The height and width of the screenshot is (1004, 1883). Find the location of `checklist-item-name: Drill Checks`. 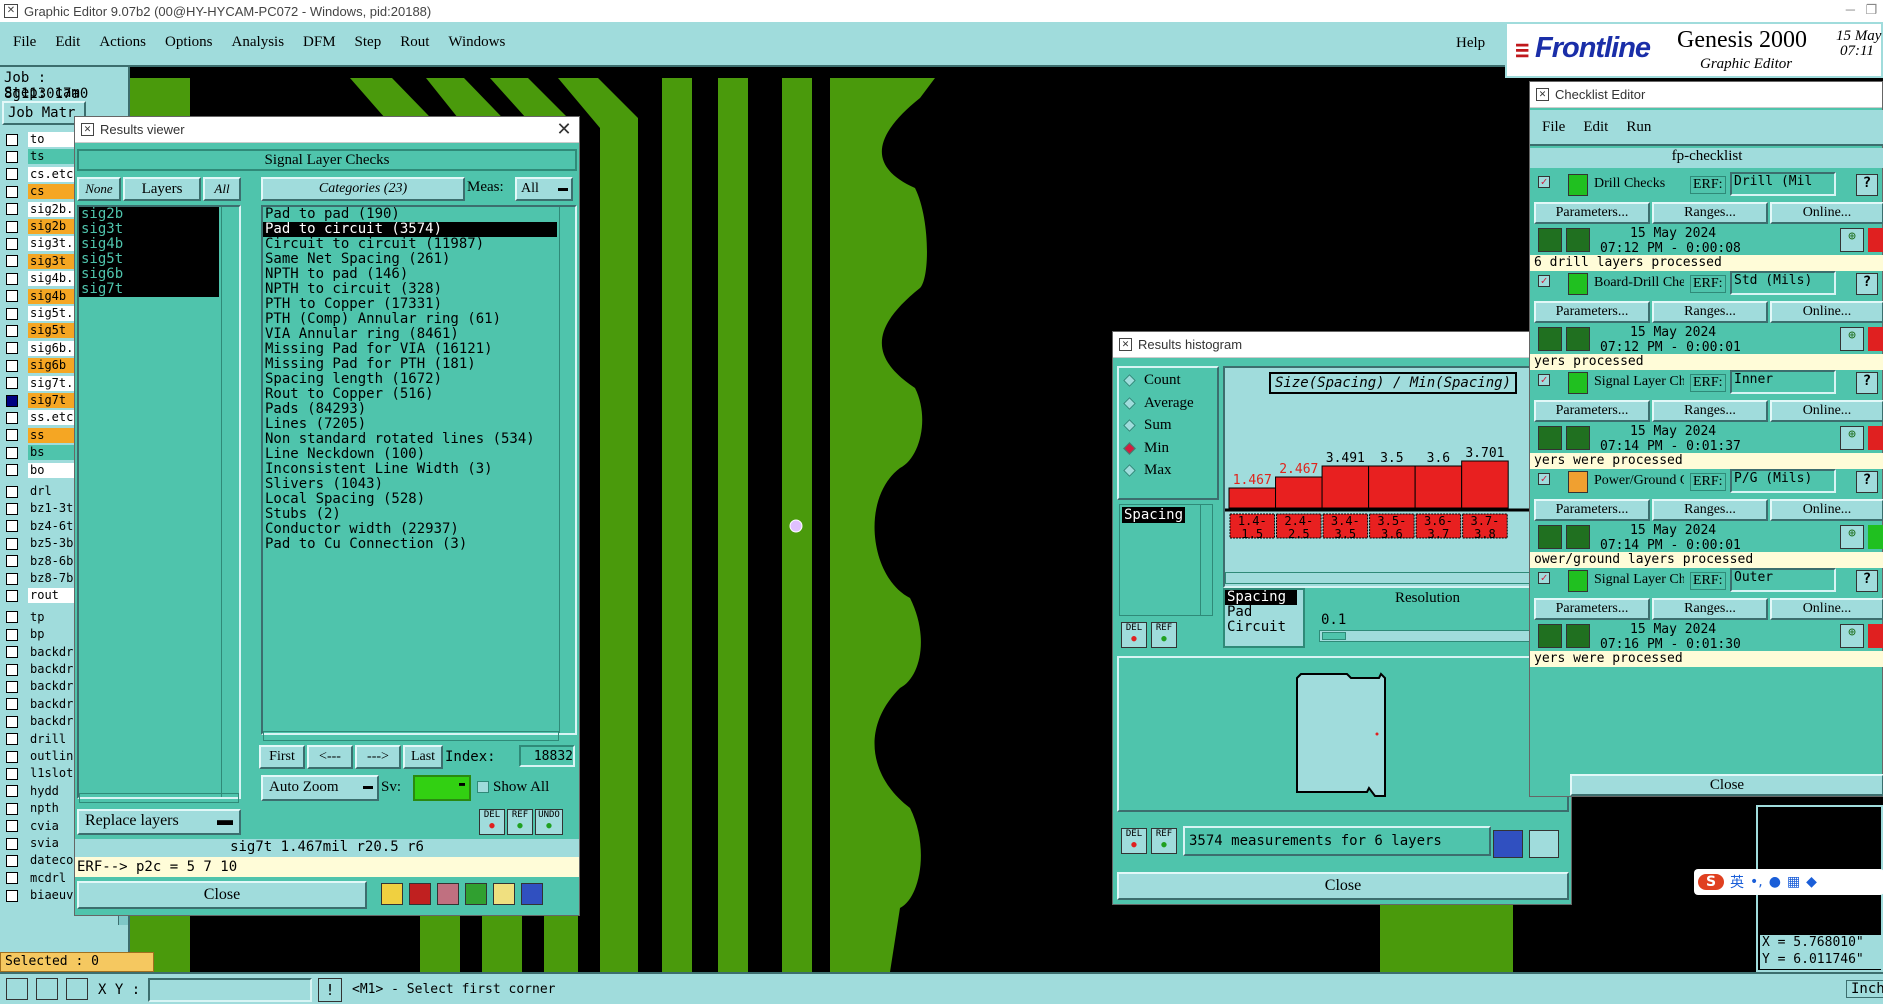

checklist-item-name: Drill Checks is located at coordinates (1639, 184).